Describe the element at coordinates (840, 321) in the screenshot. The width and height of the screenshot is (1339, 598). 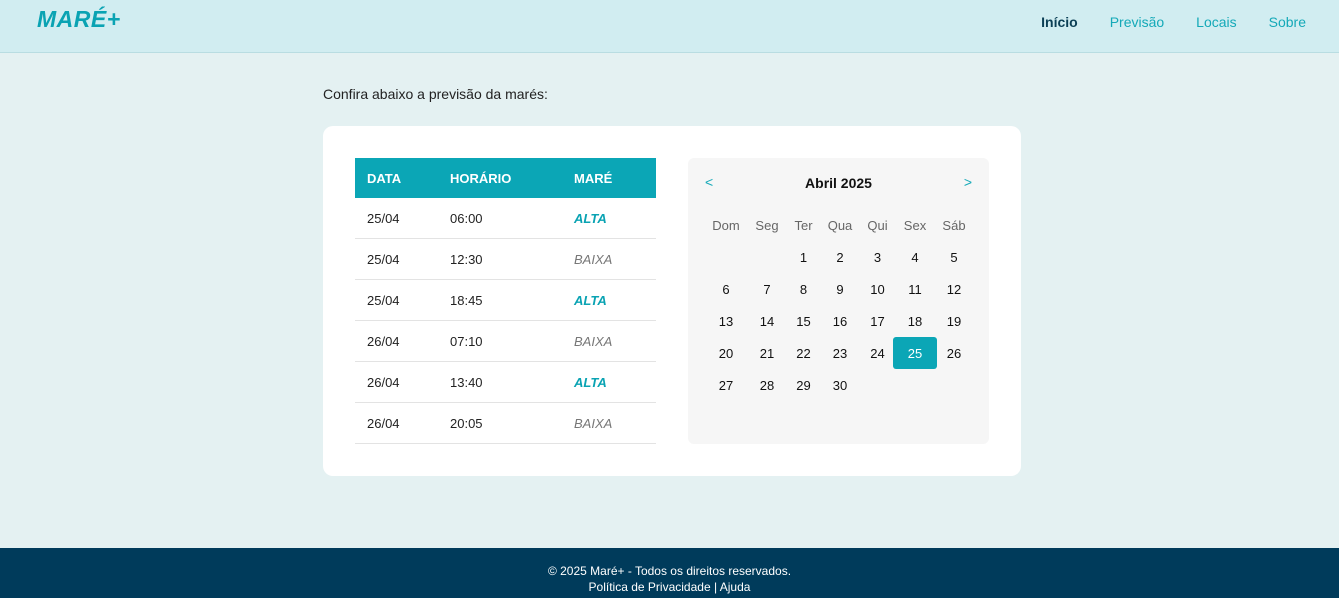
I see `calendar-day: 16` at that location.